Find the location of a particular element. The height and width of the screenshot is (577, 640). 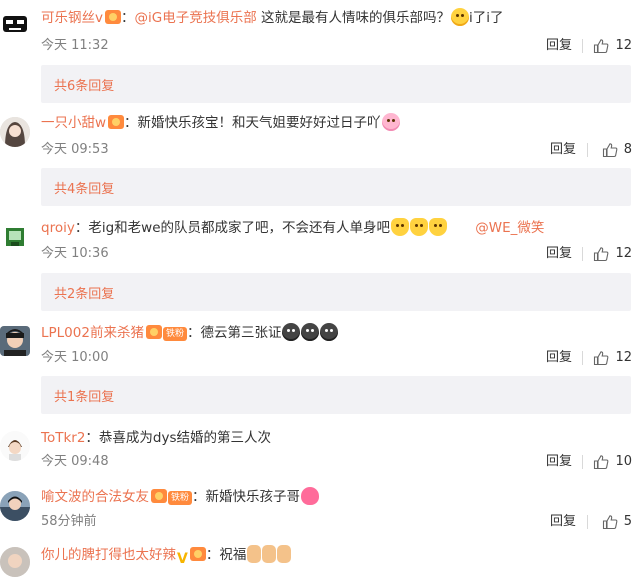

more-replies-link: 共2条回复 is located at coordinates (84, 292).